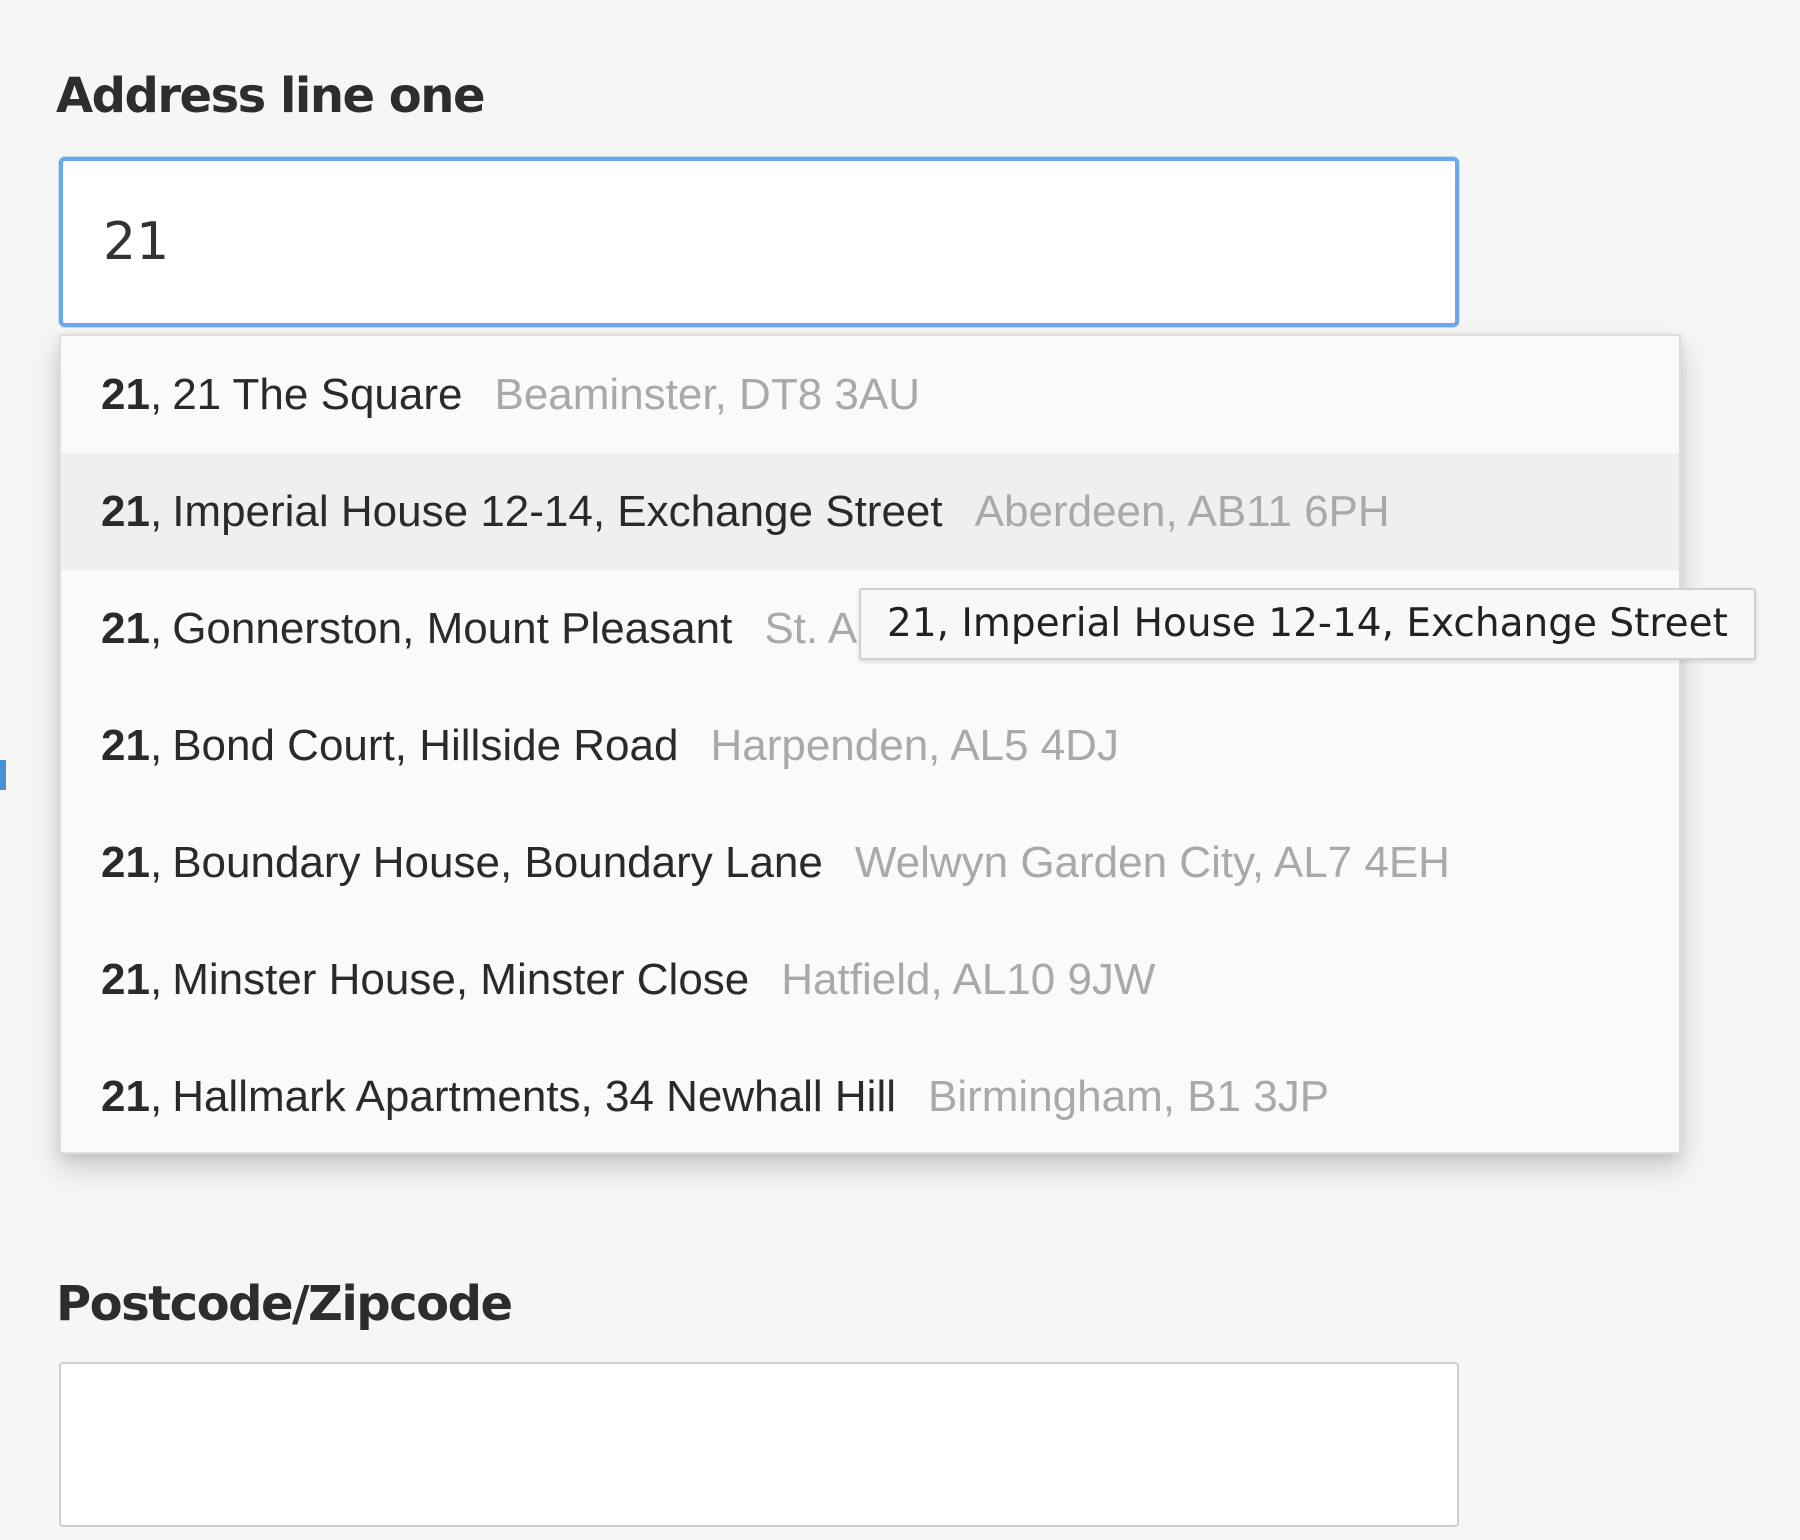  What do you see at coordinates (1129, 1096) in the screenshot?
I see `suggestion-locality: Birmingham, B1 3JP` at bounding box center [1129, 1096].